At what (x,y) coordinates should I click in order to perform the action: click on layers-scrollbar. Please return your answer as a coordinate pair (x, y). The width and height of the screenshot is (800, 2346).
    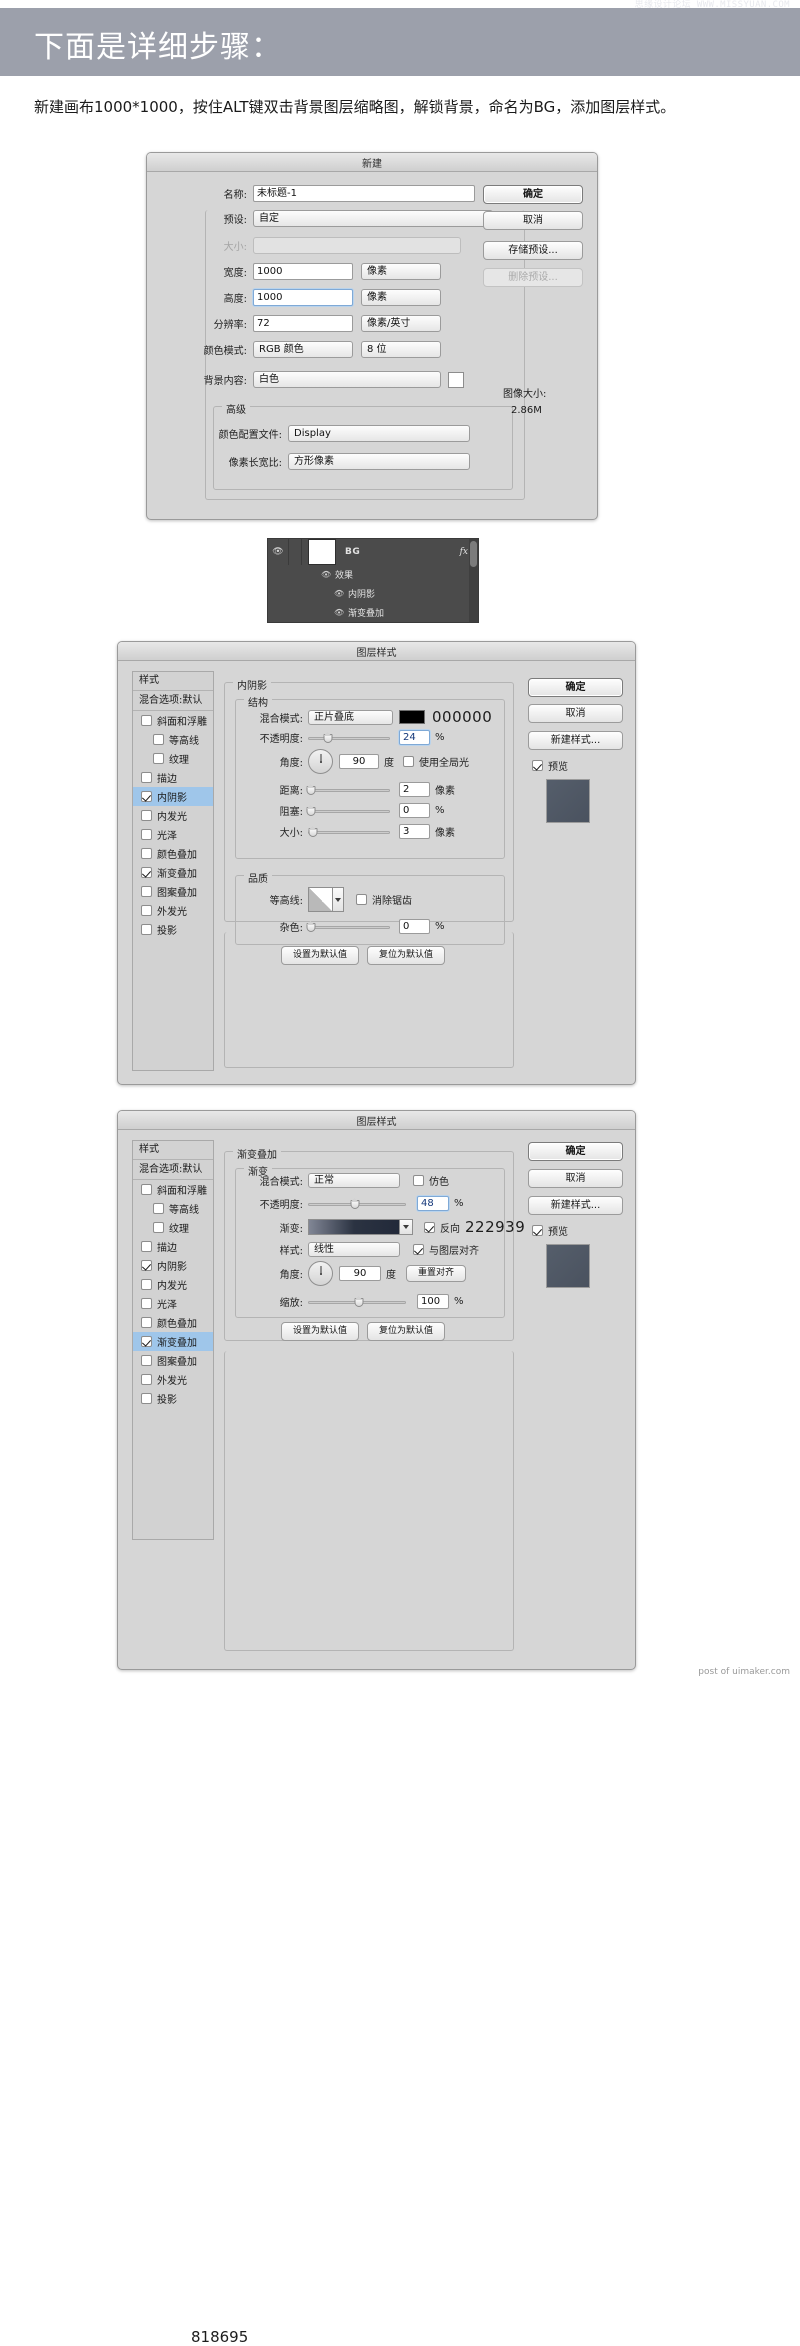
    Looking at the image, I should click on (473, 580).